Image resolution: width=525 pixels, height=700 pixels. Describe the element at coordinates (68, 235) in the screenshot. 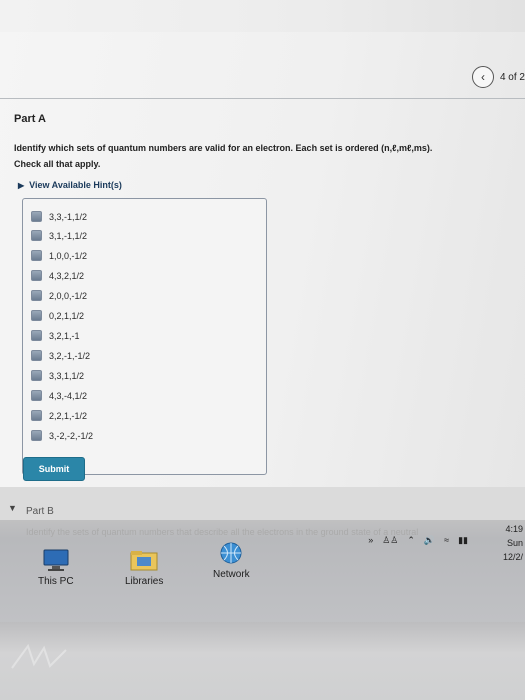

I see `option-label: 3,1,-1,1/2` at that location.